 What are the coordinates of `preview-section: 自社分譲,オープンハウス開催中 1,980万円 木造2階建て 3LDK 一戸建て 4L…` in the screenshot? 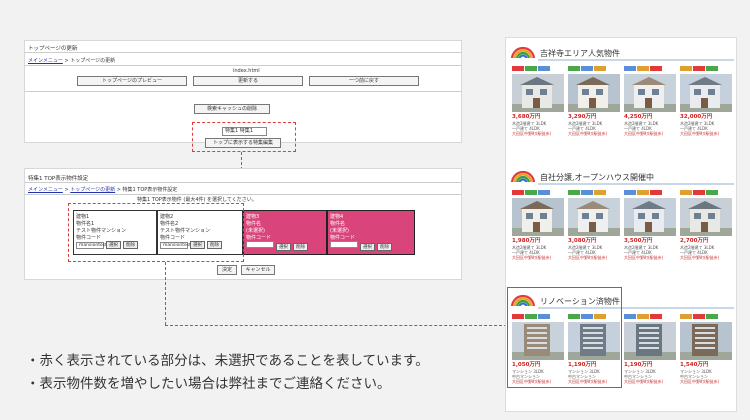 It's located at (622, 226).